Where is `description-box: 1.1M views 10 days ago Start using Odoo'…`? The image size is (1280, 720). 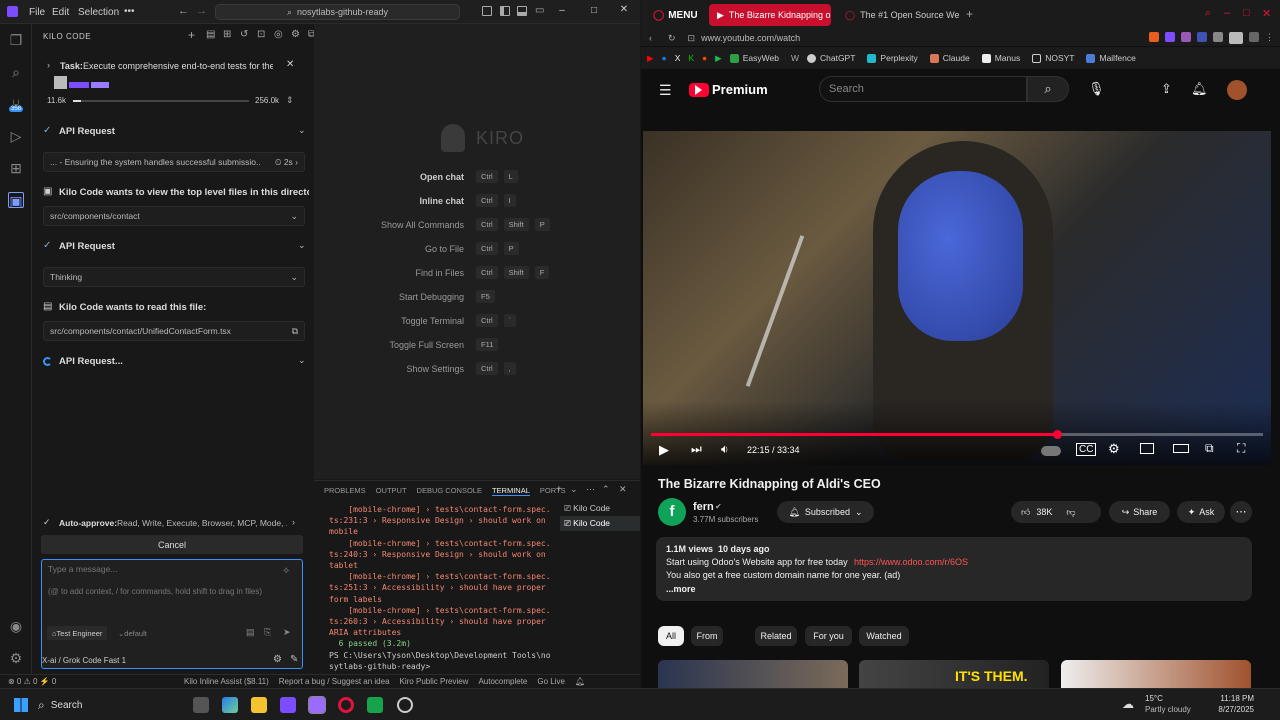
description-box: 1.1M views 10 days ago Start using Odoo'… is located at coordinates (954, 569).